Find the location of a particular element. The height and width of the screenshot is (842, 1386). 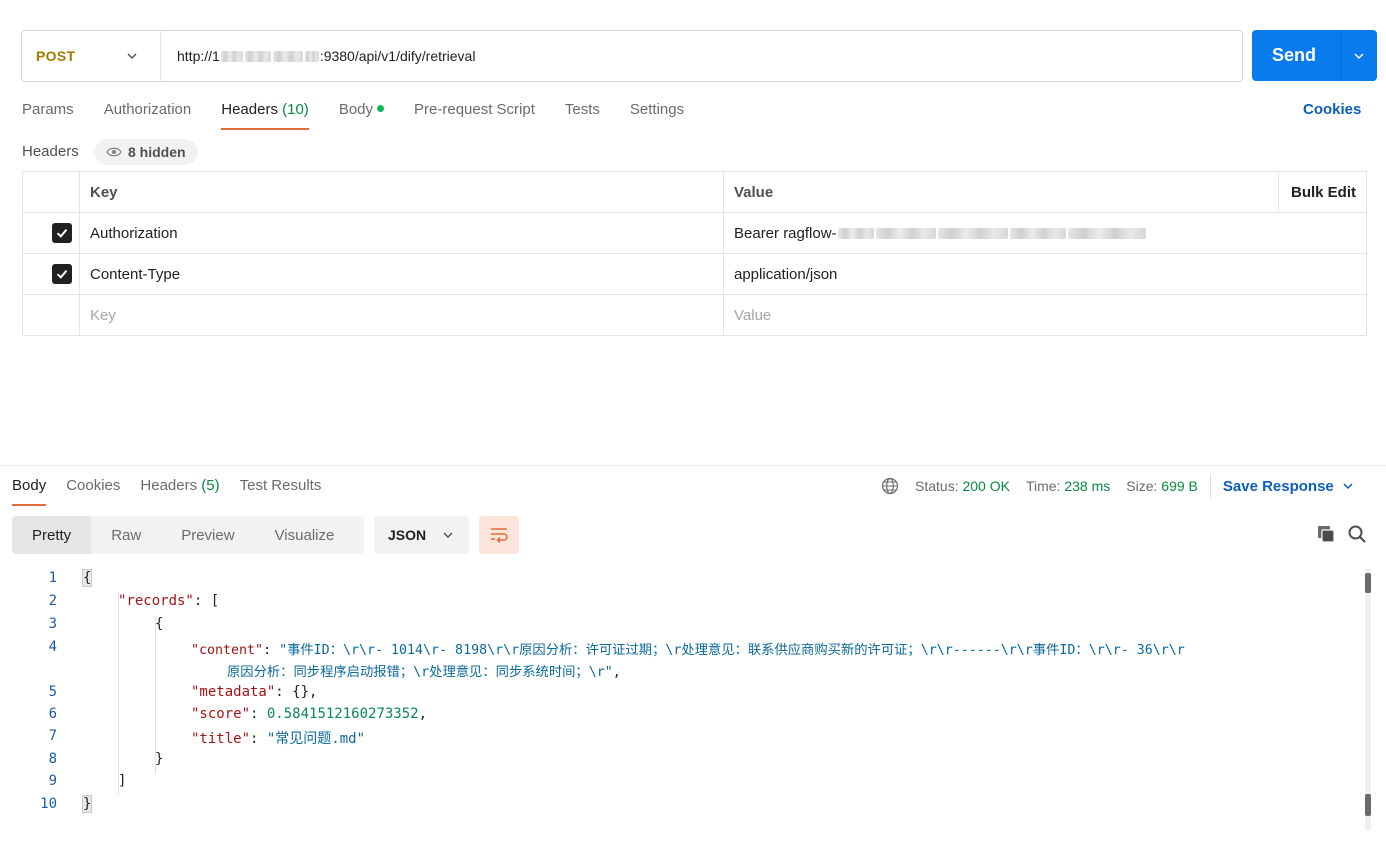

open-brace: { is located at coordinates (87, 578).